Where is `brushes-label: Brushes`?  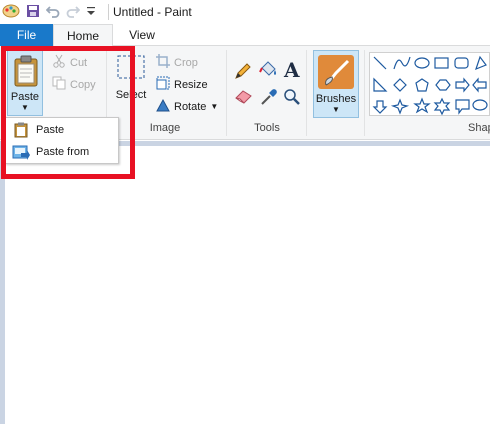 brushes-label: Brushes is located at coordinates (336, 99).